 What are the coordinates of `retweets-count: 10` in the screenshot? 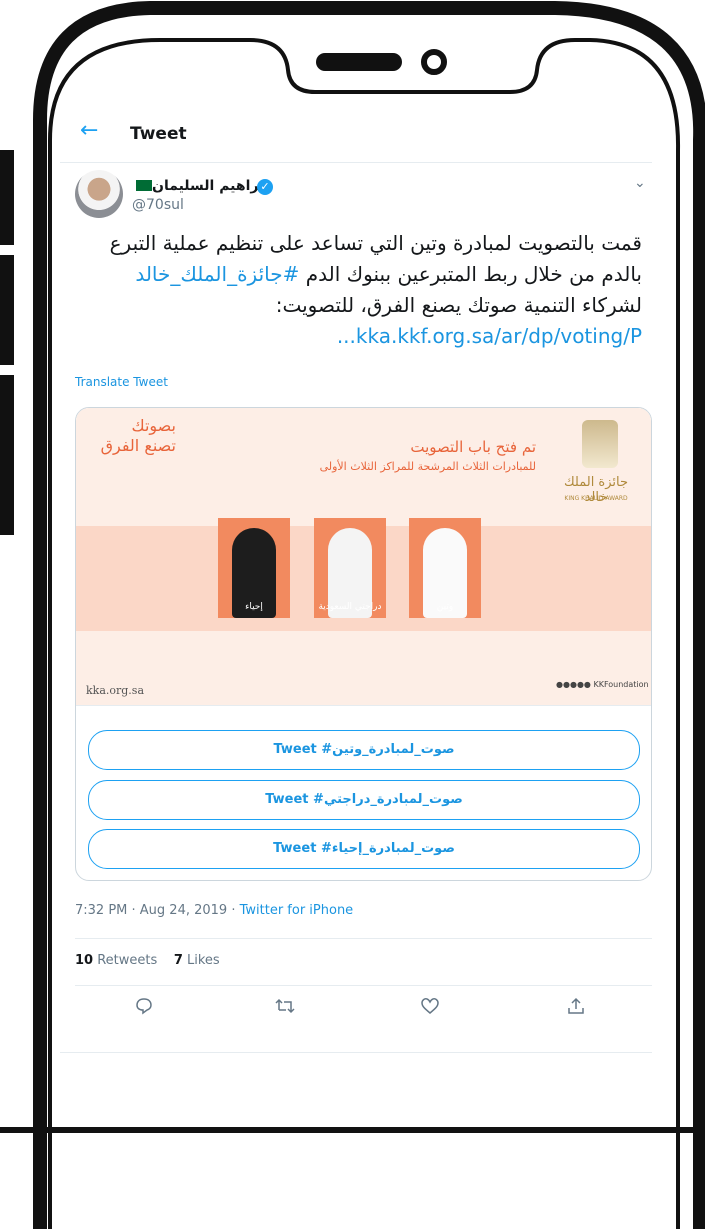 It's located at (84, 960).